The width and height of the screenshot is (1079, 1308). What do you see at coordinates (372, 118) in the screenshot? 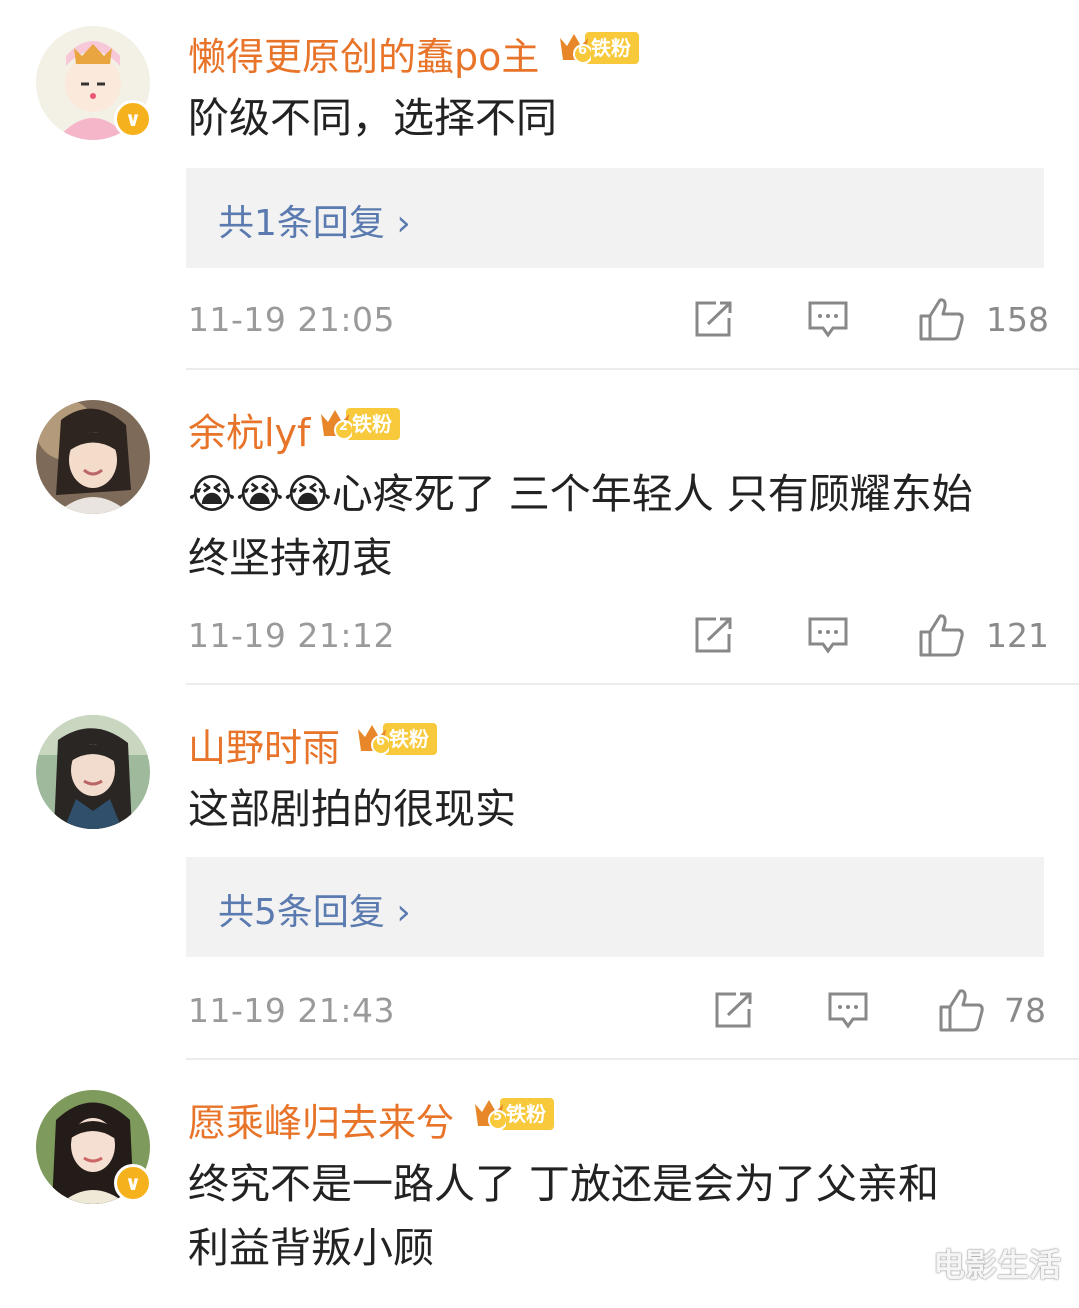
I see `comment-text: 阶级不同，选择不同` at bounding box center [372, 118].